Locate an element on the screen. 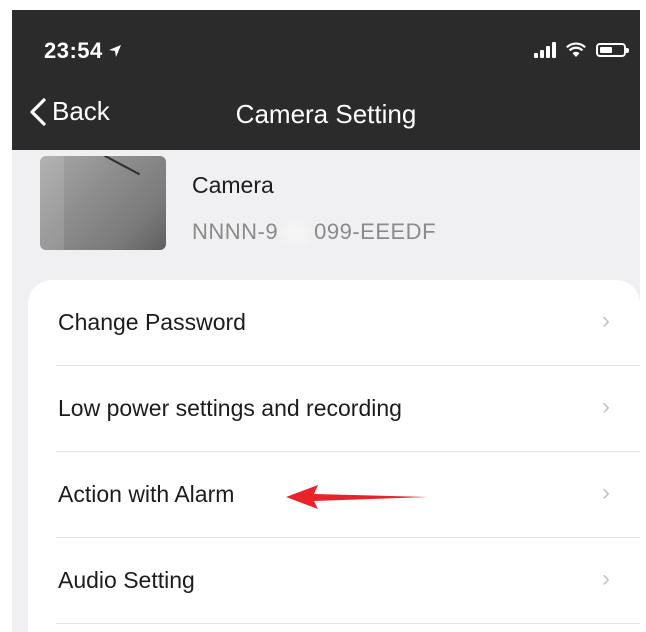 This screenshot has height=632, width=646. redaction-blur is located at coordinates (296, 233).